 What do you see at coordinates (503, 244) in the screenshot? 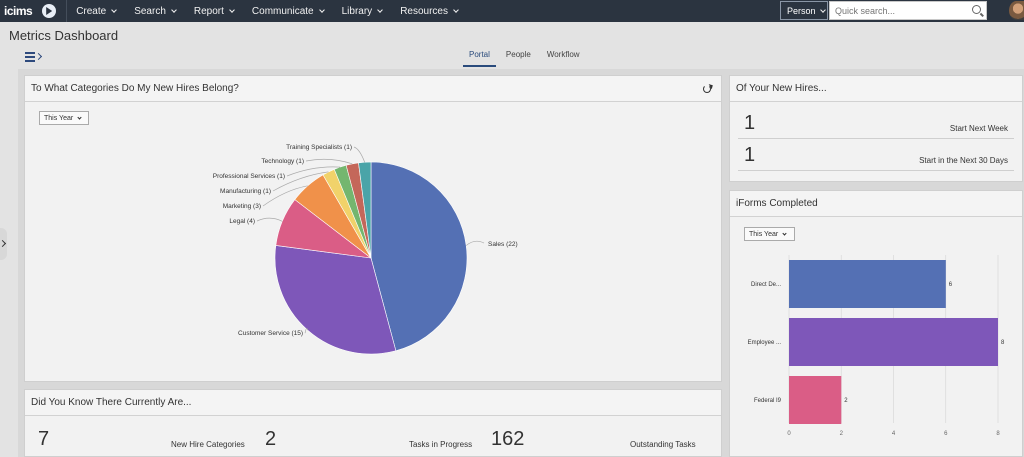
I see `pie-slice-label: Sales (22)` at bounding box center [503, 244].